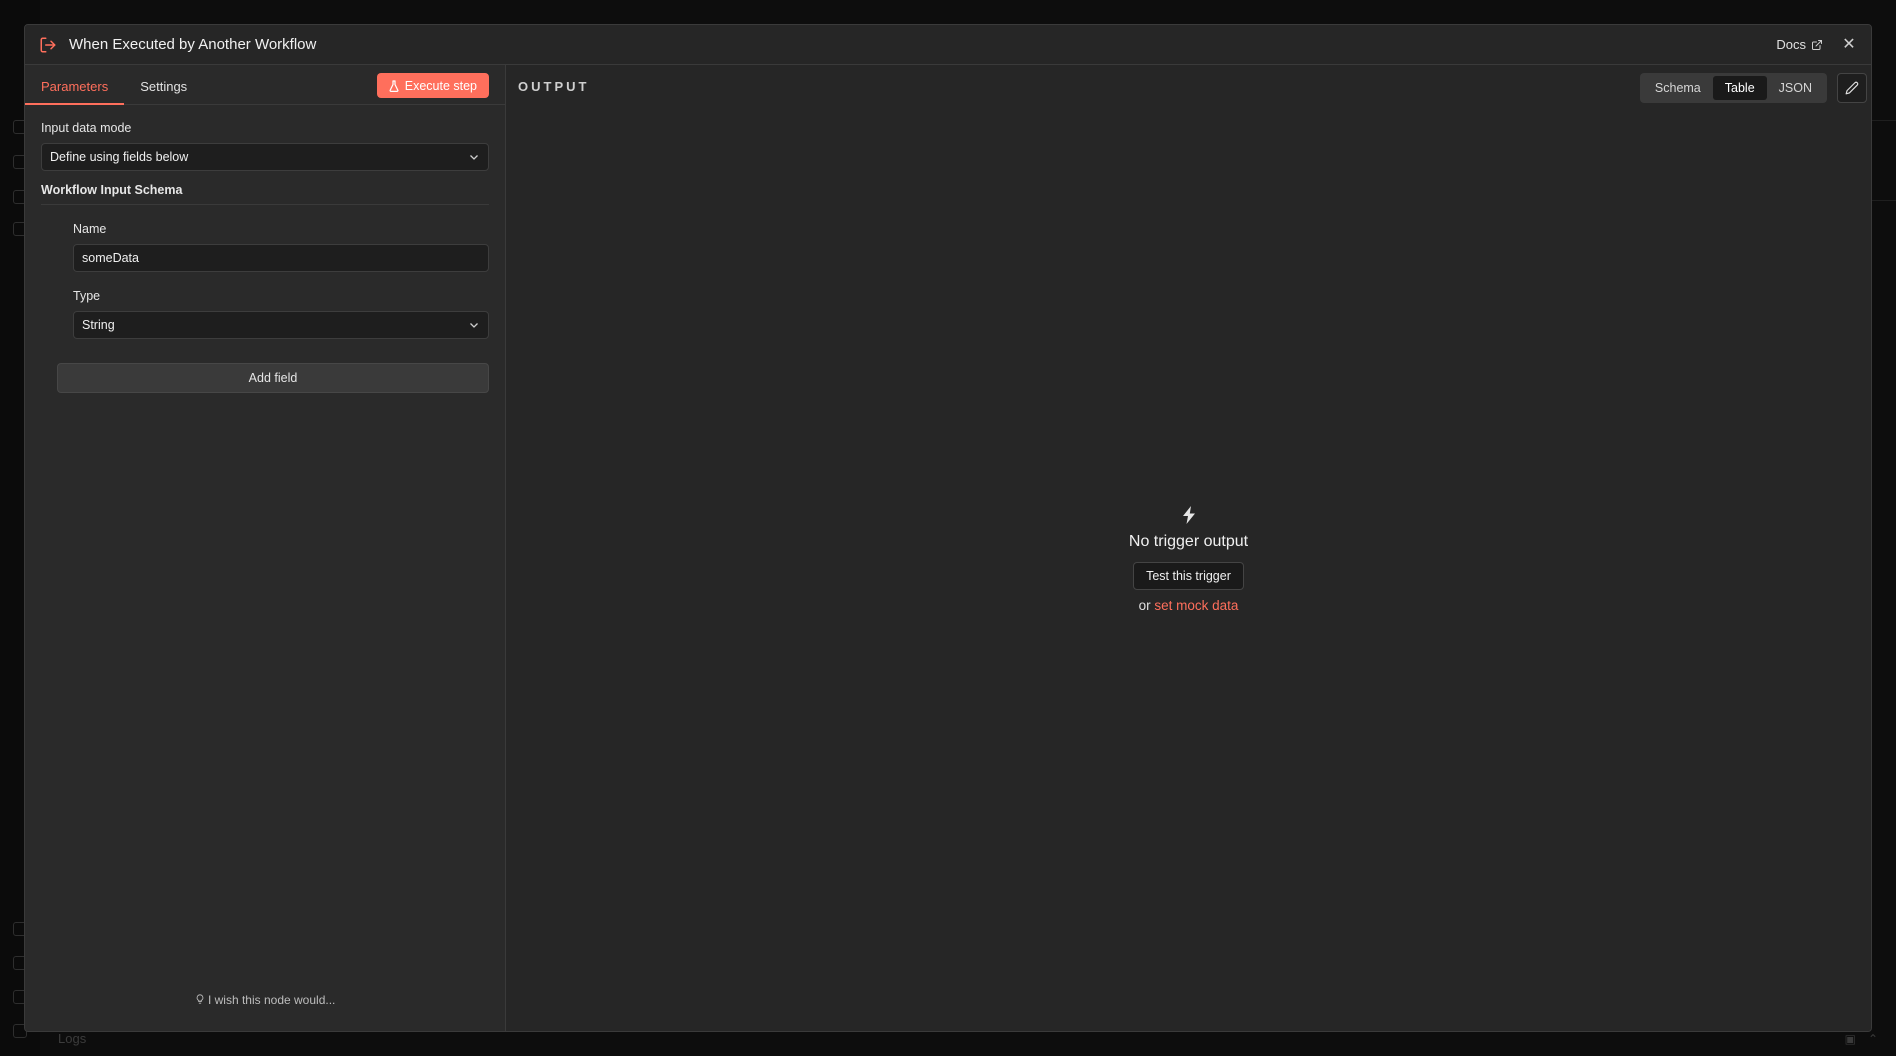 The image size is (1896, 1056). What do you see at coordinates (1144, 605) in the screenshot?
I see `mock-prefix: or` at bounding box center [1144, 605].